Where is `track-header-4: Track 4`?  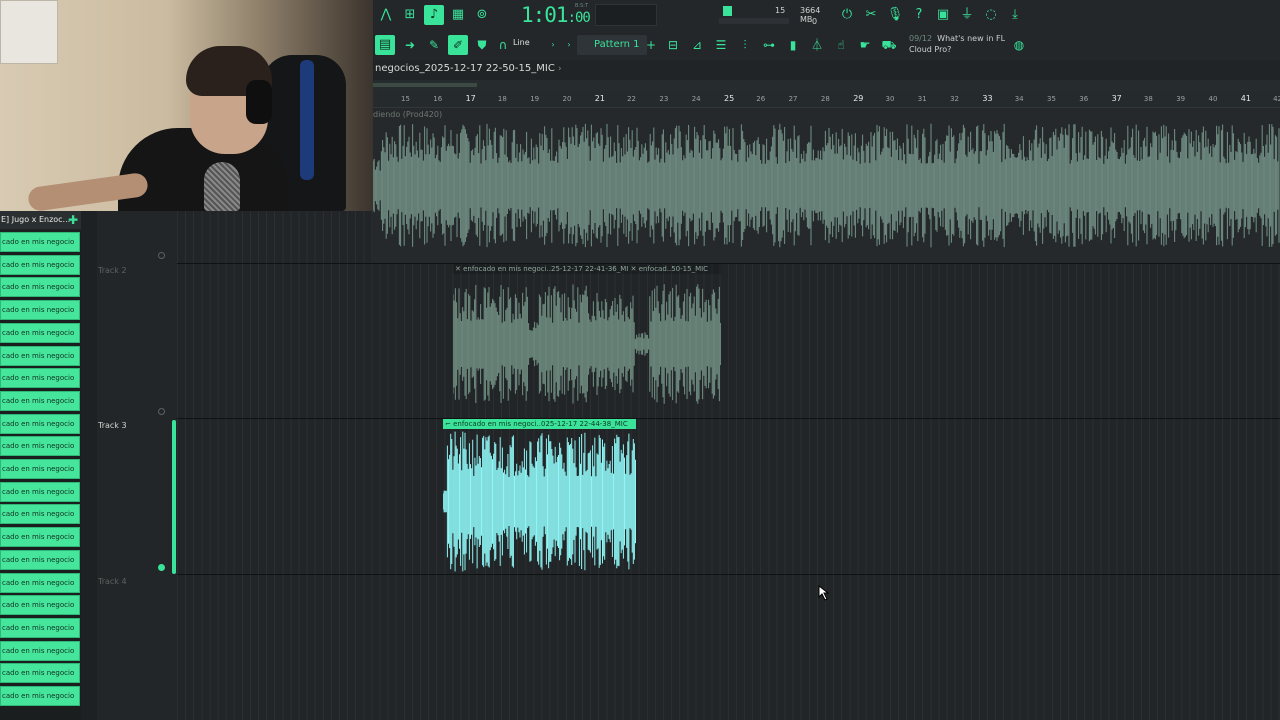 track-header-4: Track 4 is located at coordinates (137, 647).